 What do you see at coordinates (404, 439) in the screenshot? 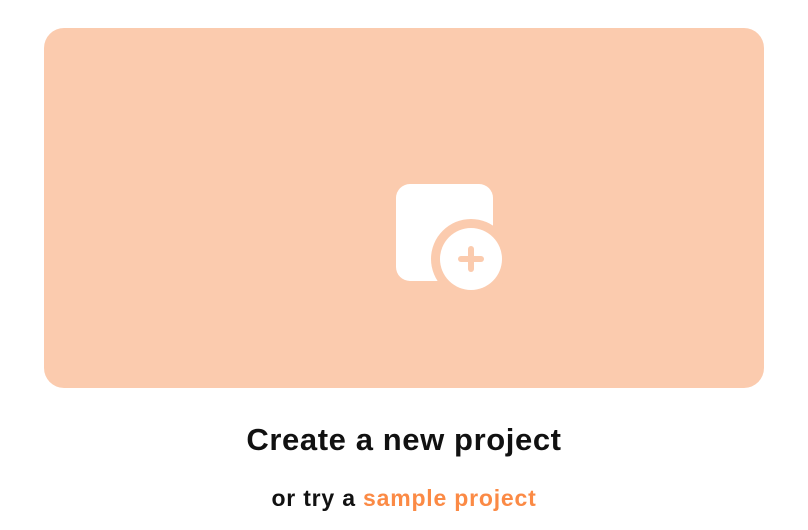
I see `page-title: Create a new project` at bounding box center [404, 439].